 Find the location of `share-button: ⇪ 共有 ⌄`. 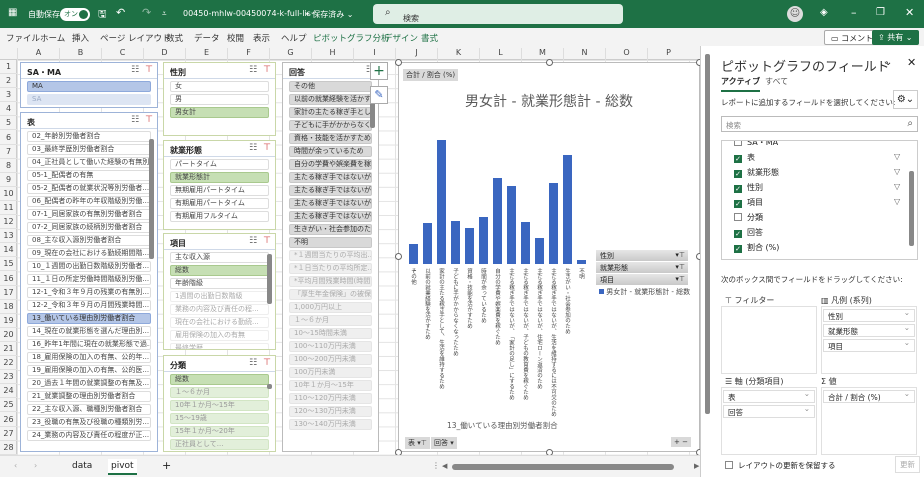

share-button: ⇪ 共有 ⌄ is located at coordinates (895, 37).